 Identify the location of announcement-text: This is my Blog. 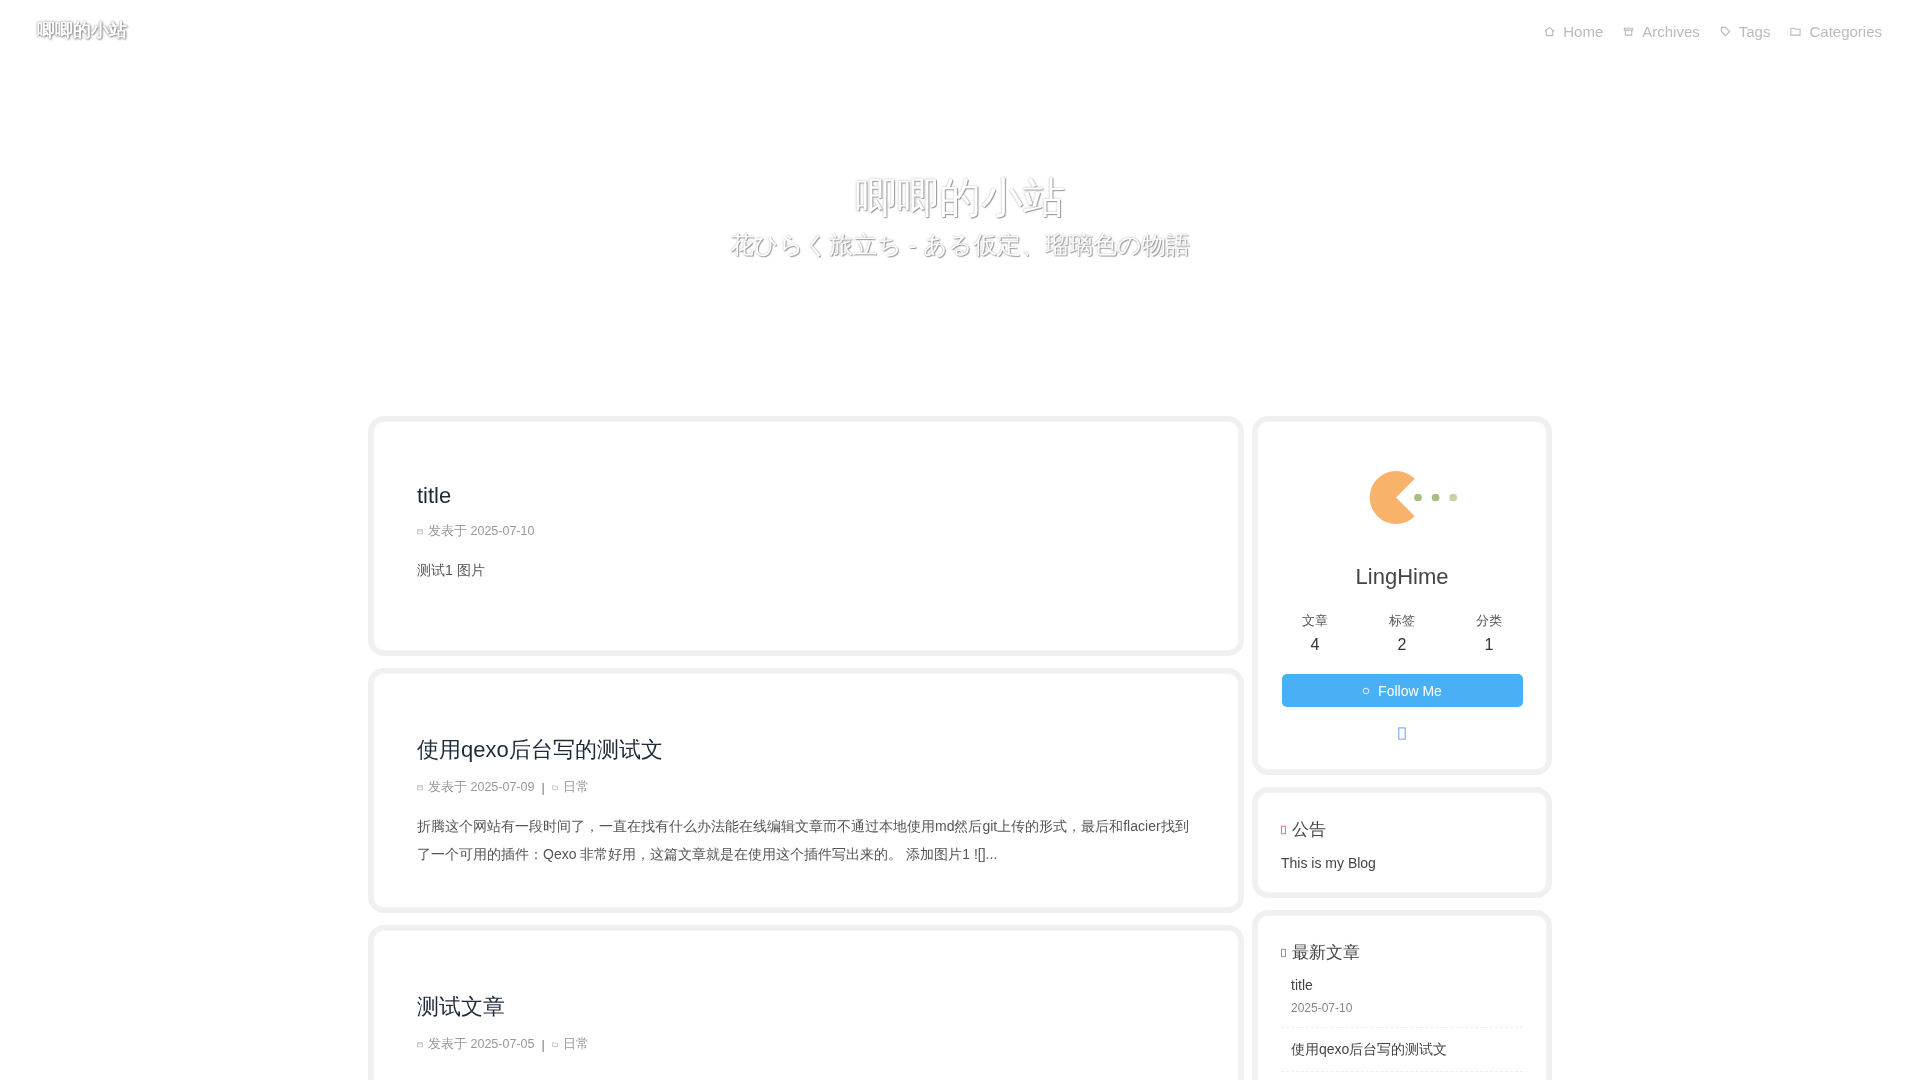
(1329, 863).